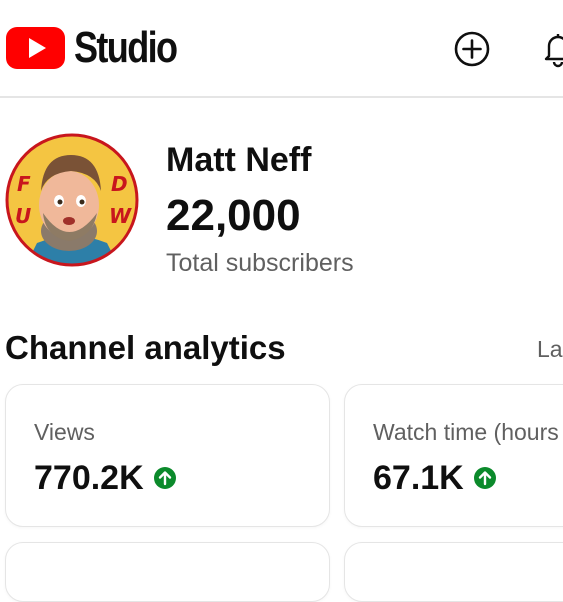 The image size is (563, 602). I want to click on app-name: Studio, so click(126, 47).